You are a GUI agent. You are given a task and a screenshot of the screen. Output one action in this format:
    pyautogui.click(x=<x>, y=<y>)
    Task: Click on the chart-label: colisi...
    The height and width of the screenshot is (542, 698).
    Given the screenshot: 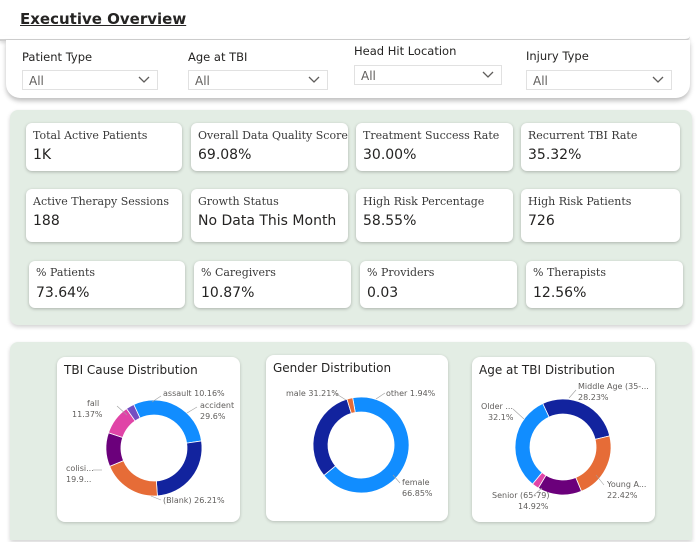 What is the action you would take?
    pyautogui.click(x=80, y=468)
    